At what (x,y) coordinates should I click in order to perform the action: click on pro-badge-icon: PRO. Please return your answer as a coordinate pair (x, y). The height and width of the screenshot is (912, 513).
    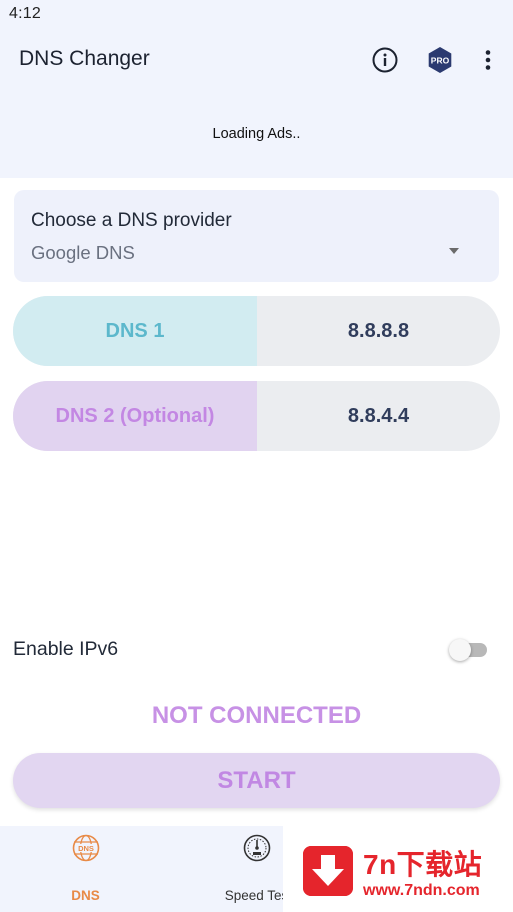
    Looking at the image, I should click on (440, 60).